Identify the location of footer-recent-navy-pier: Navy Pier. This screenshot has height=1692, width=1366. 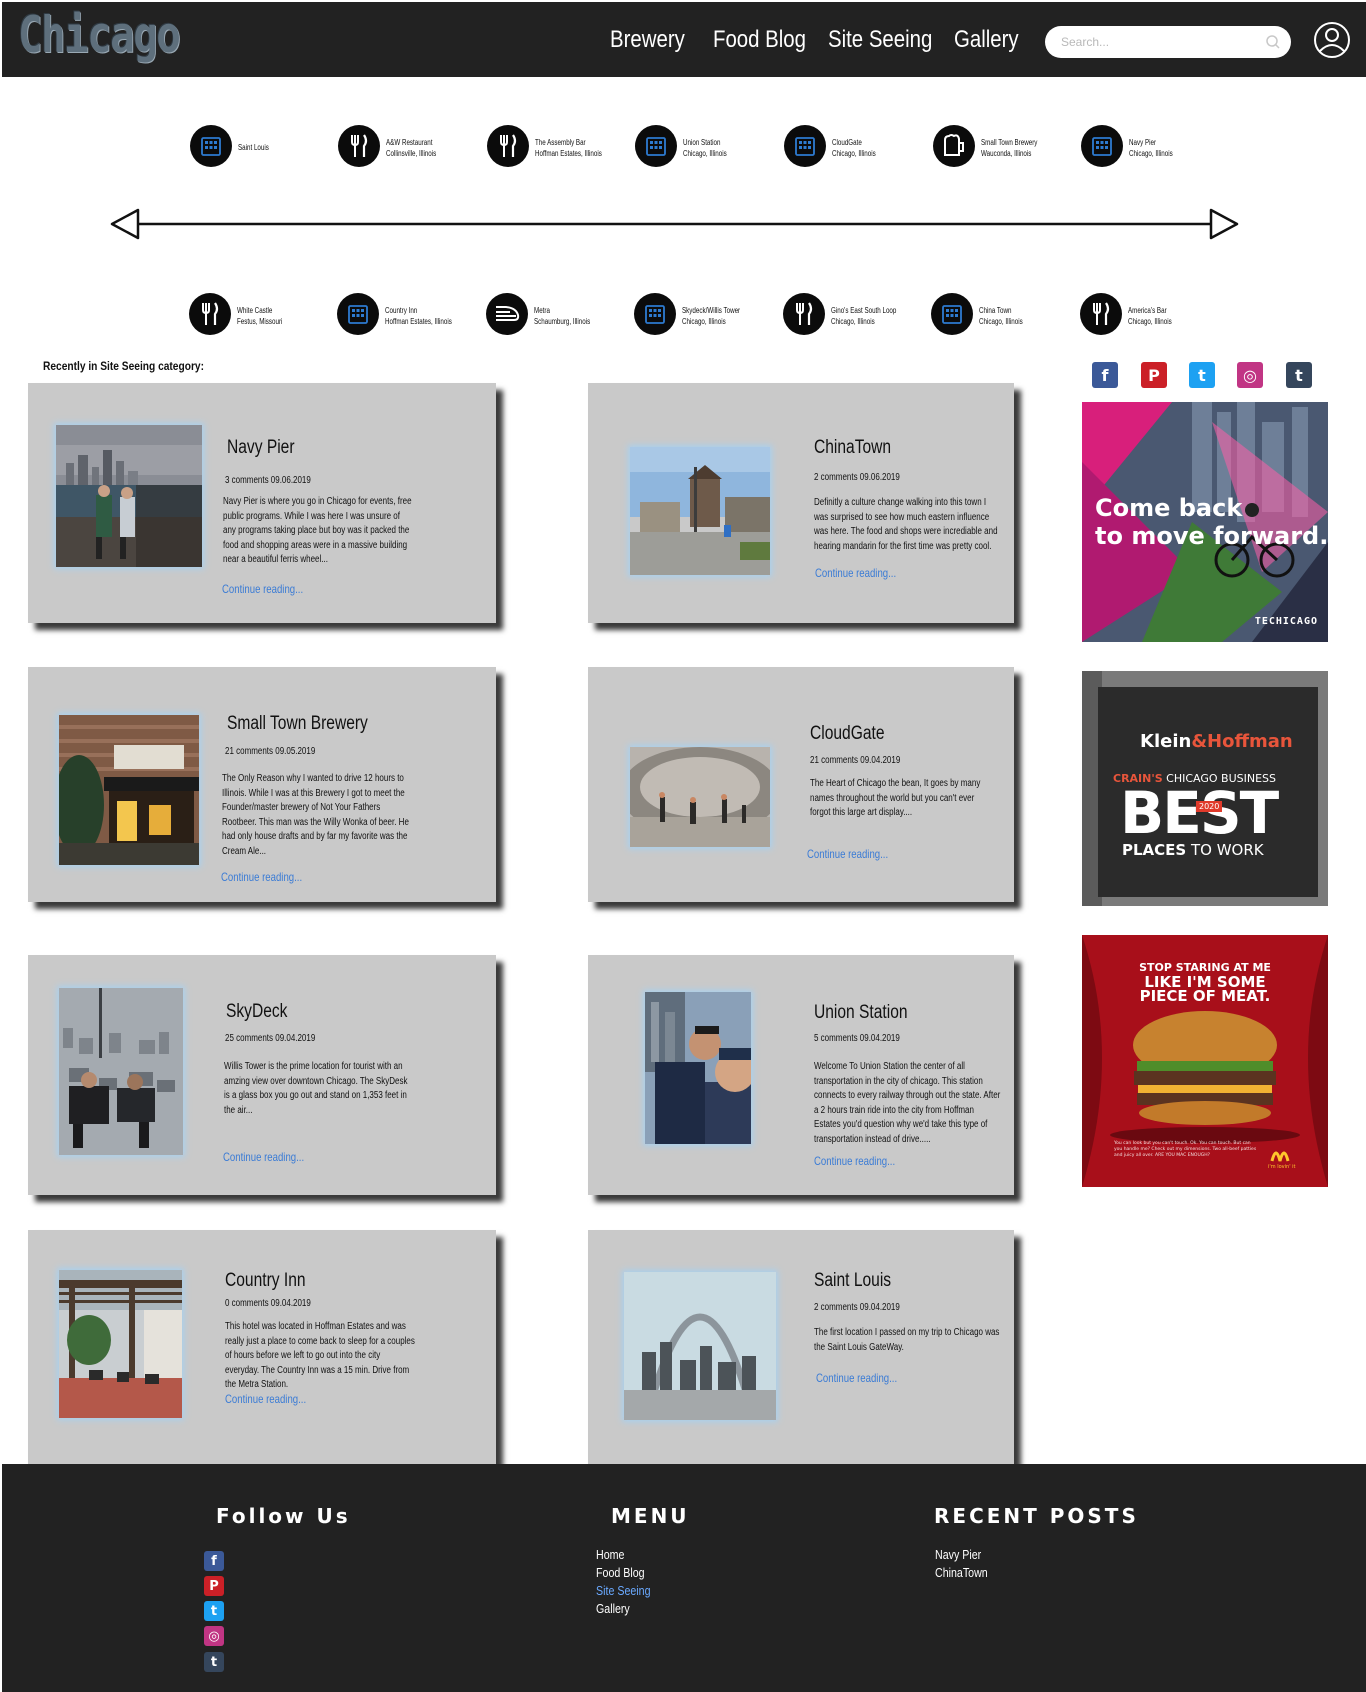
(958, 1554).